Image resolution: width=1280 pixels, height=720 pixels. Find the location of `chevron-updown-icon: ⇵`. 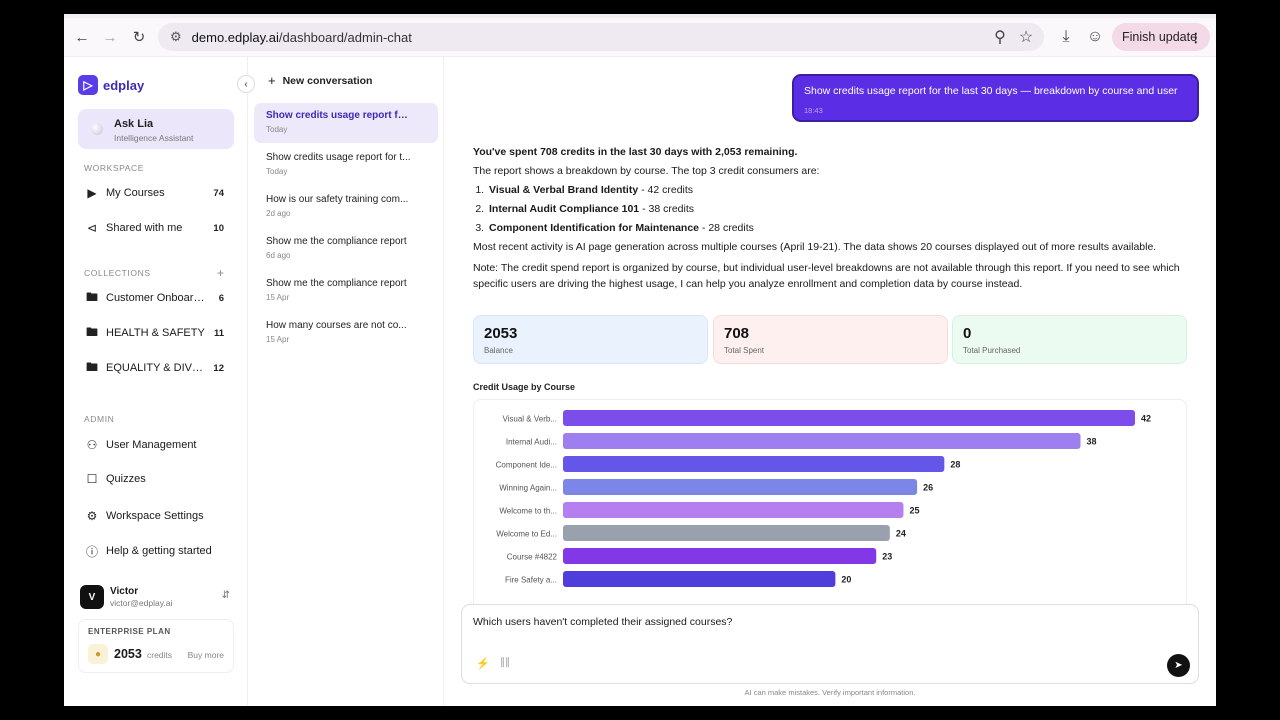

chevron-updown-icon: ⇵ is located at coordinates (225, 595).